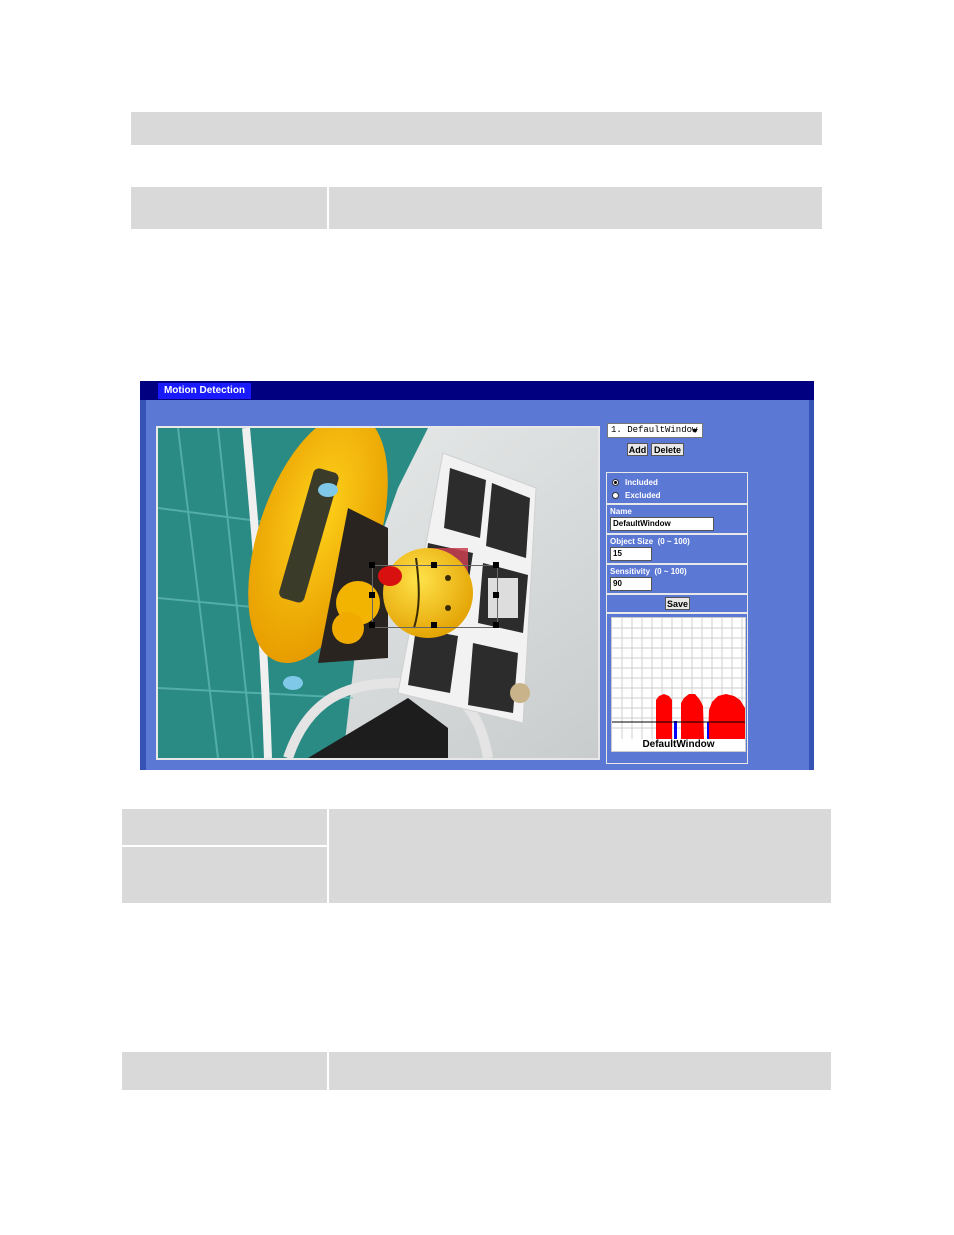 The image size is (954, 1235). What do you see at coordinates (328, 856) in the screenshot?
I see `table-row-2-divider` at bounding box center [328, 856].